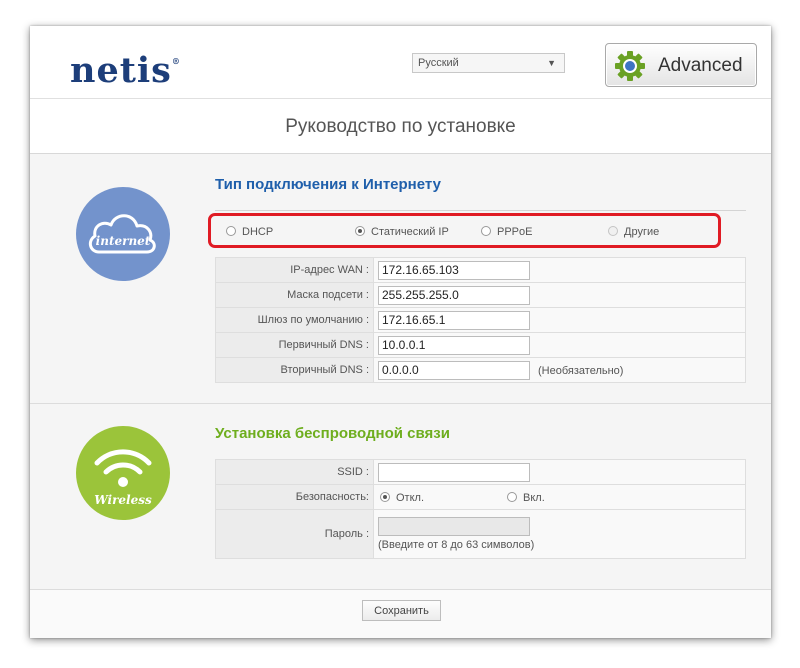  What do you see at coordinates (456, 545) in the screenshot?
I see `password-hint: (Введите от 8 до 63 символов)` at bounding box center [456, 545].